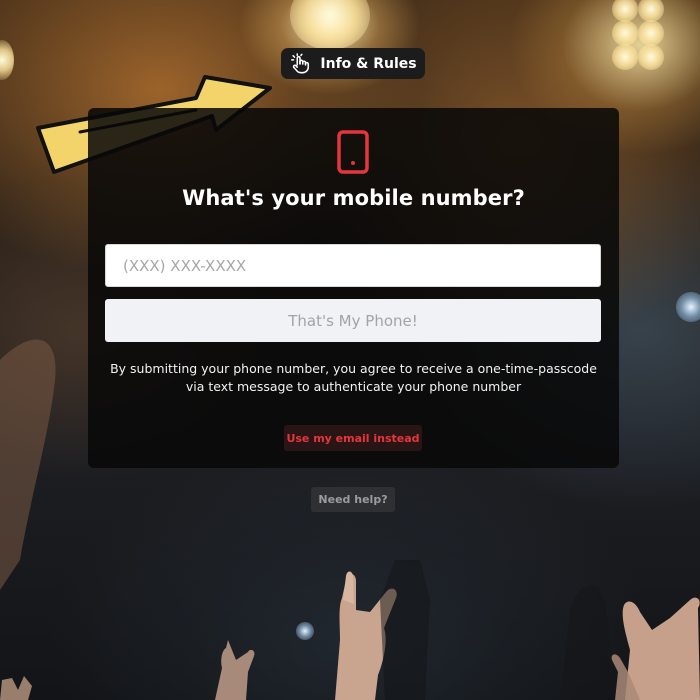 This screenshot has height=700, width=700. I want to click on submit-phone-button: That's My Phone!, so click(353, 320).